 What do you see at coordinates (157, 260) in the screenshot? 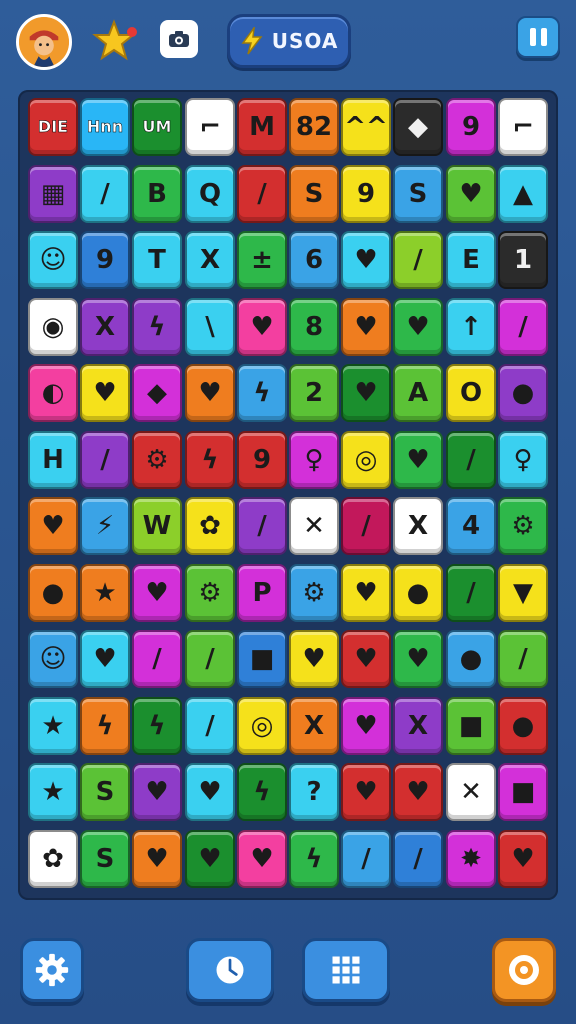
I see `tile: T` at bounding box center [157, 260].